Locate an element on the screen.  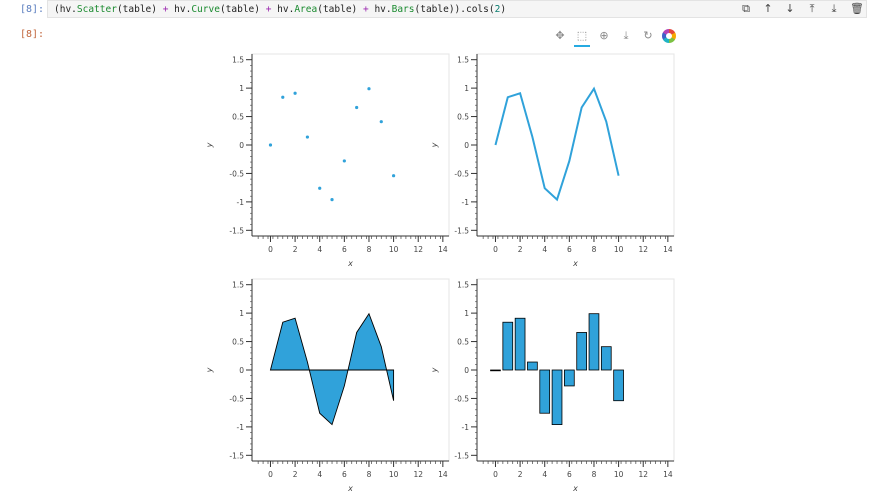
plot-line: 0 2 4 6 8 10 12 14 1.5 1 0.5 0 -0.5 -1 -1.5 x y is located at coordinates (552, 160).